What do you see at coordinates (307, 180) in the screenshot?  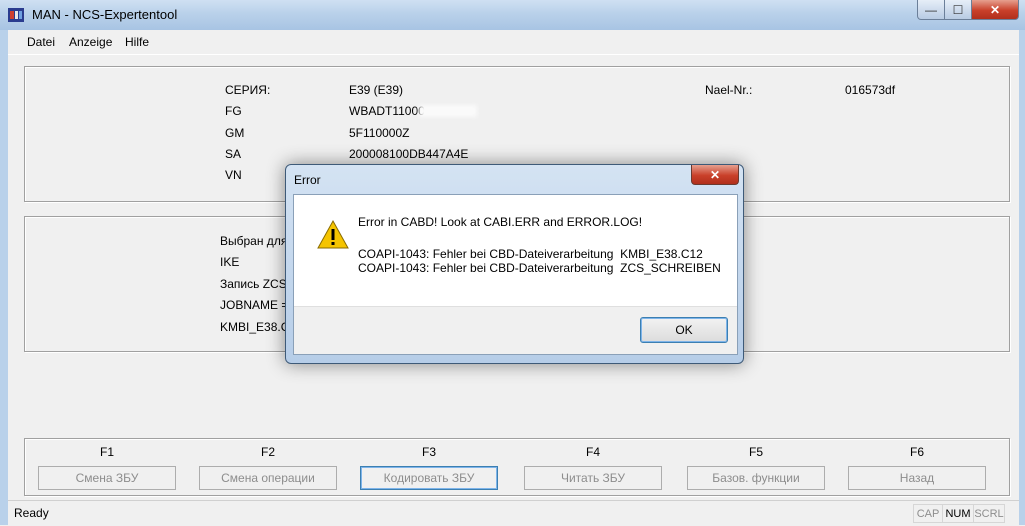 I see `dialog-title: Error` at bounding box center [307, 180].